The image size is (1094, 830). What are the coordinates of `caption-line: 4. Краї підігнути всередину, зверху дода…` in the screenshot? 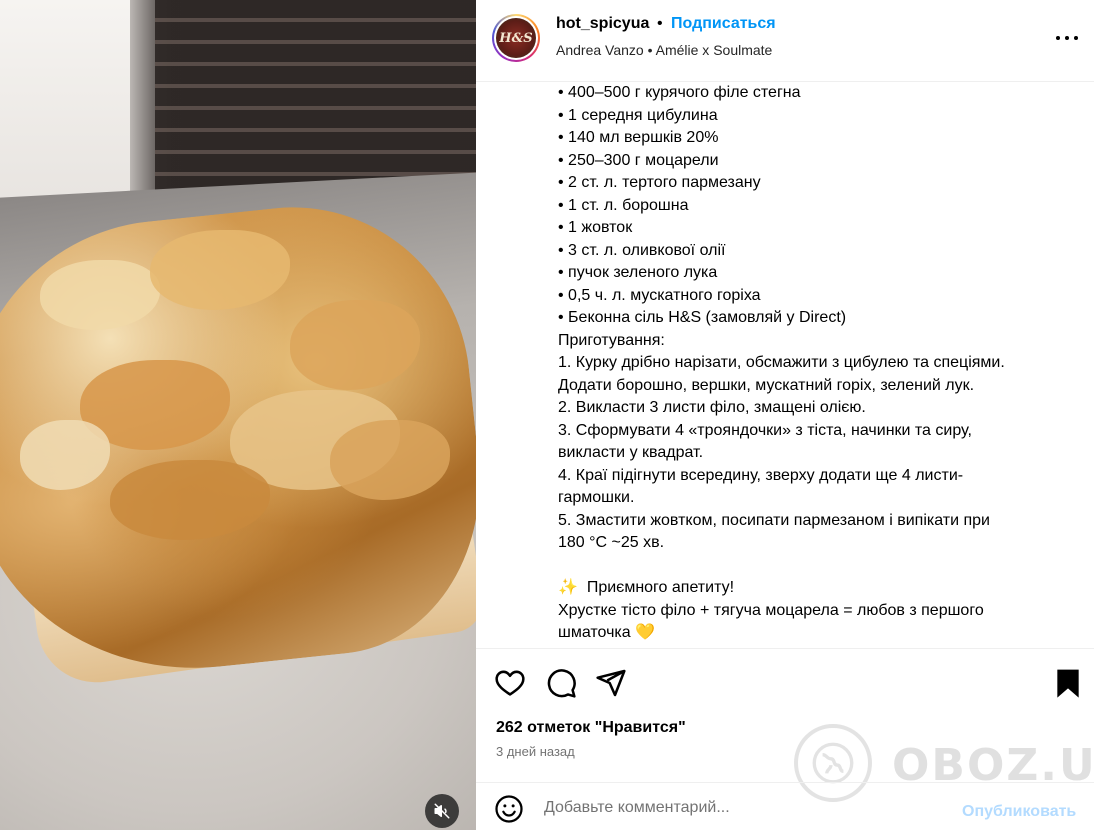 It's located at (761, 475).